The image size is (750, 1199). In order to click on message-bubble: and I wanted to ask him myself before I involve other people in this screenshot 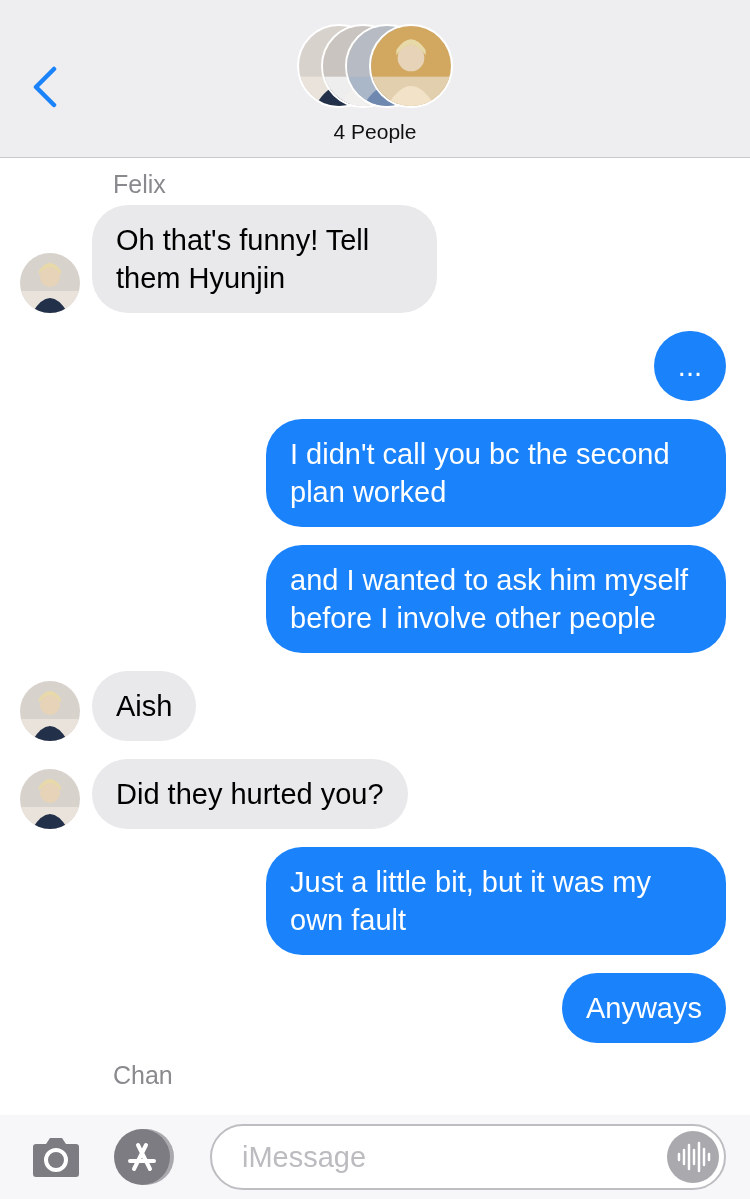, I will do `click(496, 599)`.